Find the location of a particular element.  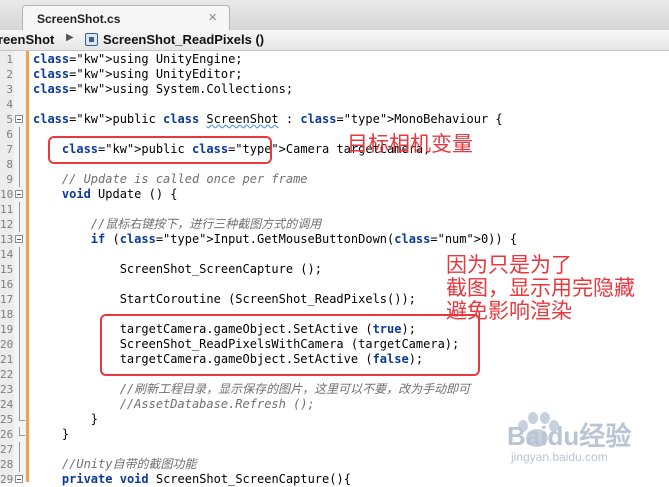

breadcrumb: reenShot ▶ ScreenShot_ReadPixels () is located at coordinates (334, 40).